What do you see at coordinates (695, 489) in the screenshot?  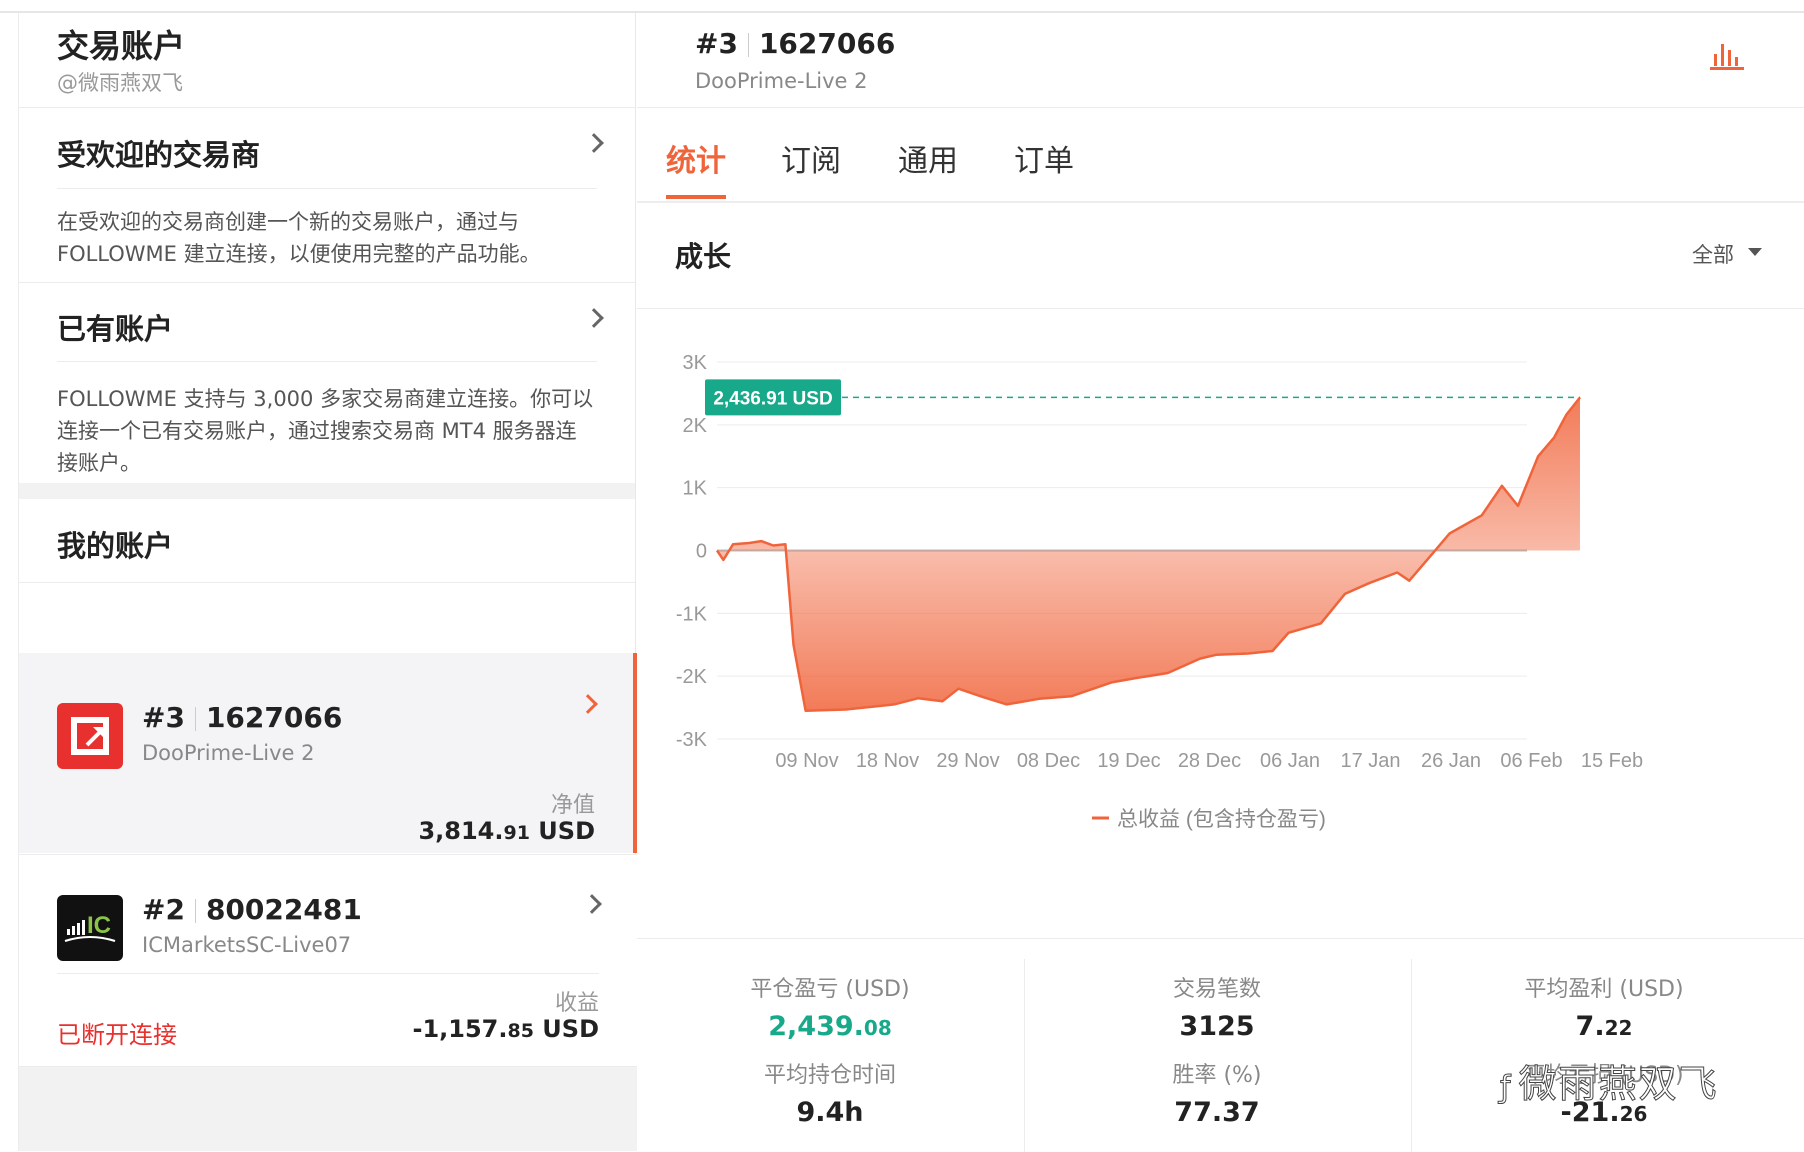 I see `y-tick-label: 1K` at bounding box center [695, 489].